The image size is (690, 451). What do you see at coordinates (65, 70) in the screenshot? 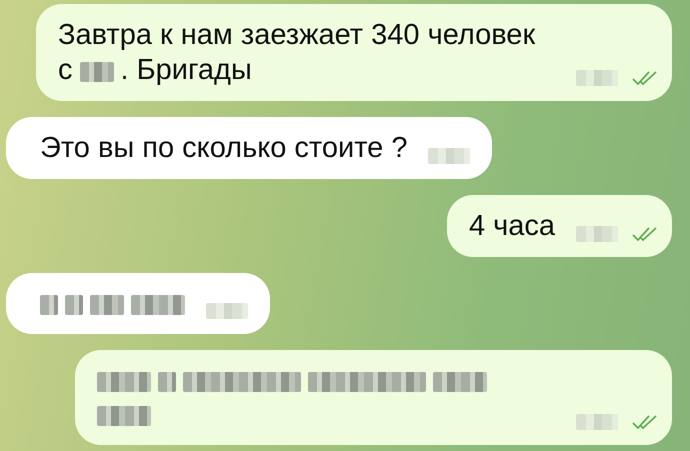
I see `message-text: с` at bounding box center [65, 70].